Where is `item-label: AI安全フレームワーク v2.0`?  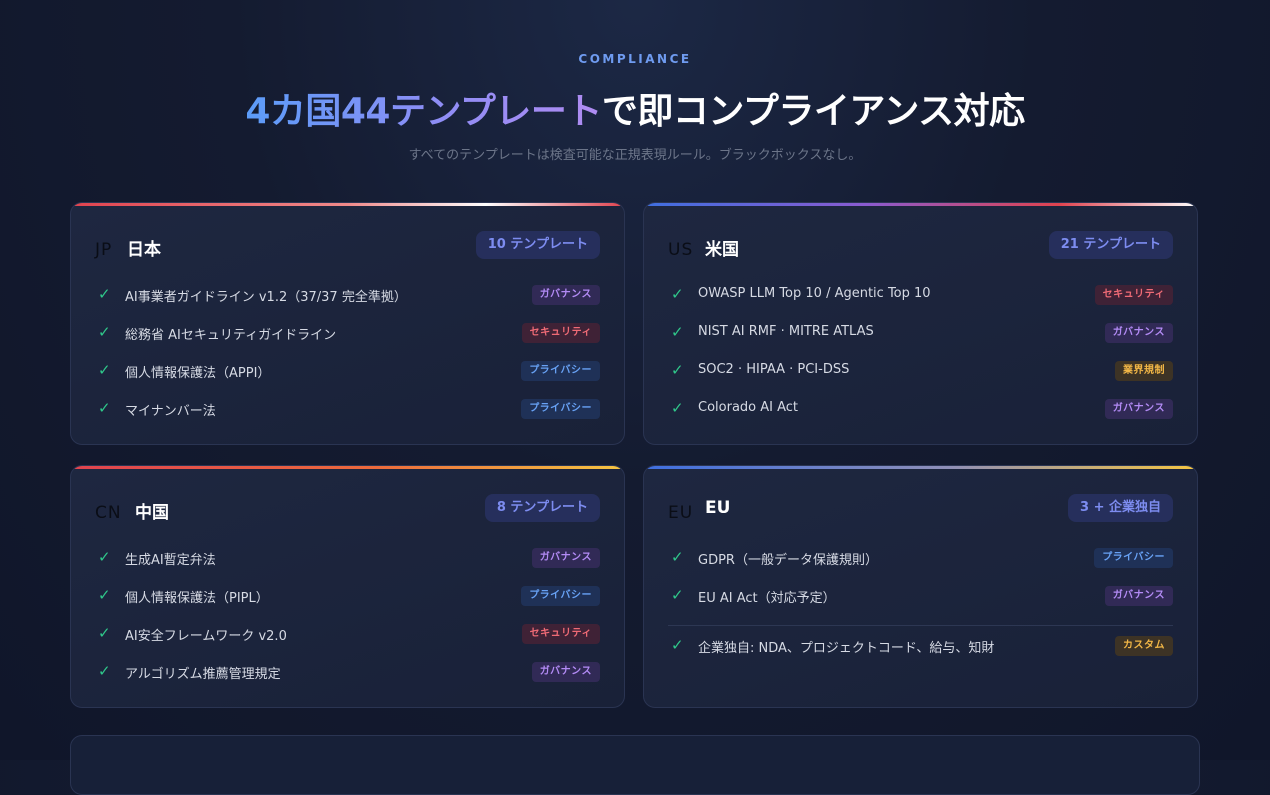
item-label: AI安全フレームワーク v2.0 is located at coordinates (206, 636).